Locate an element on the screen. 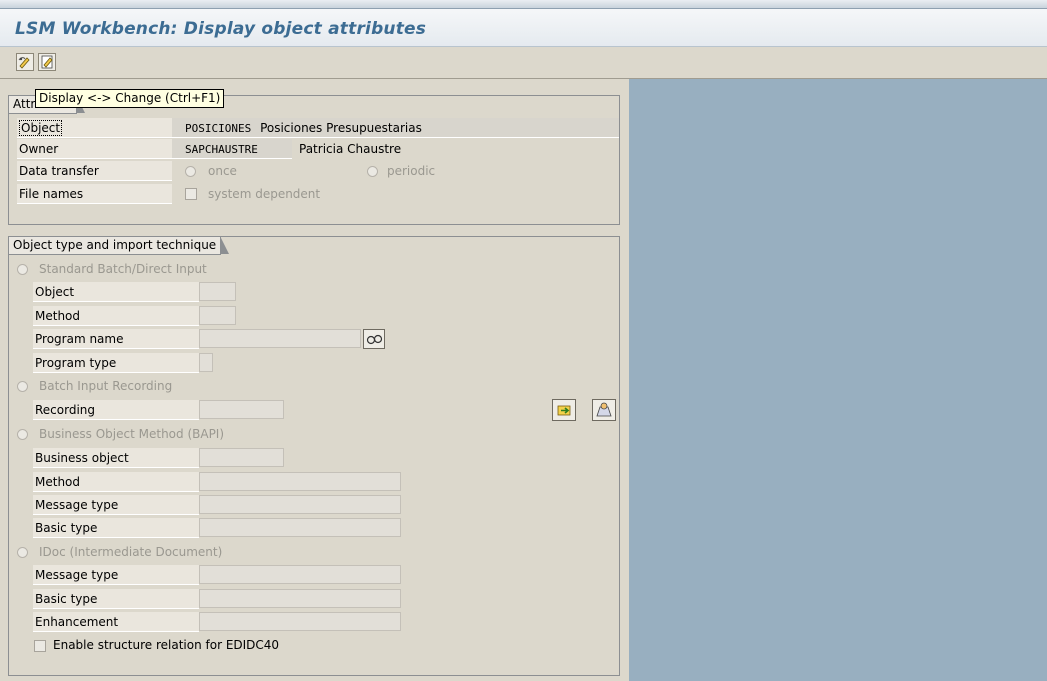  periodic-radio is located at coordinates (372, 171).